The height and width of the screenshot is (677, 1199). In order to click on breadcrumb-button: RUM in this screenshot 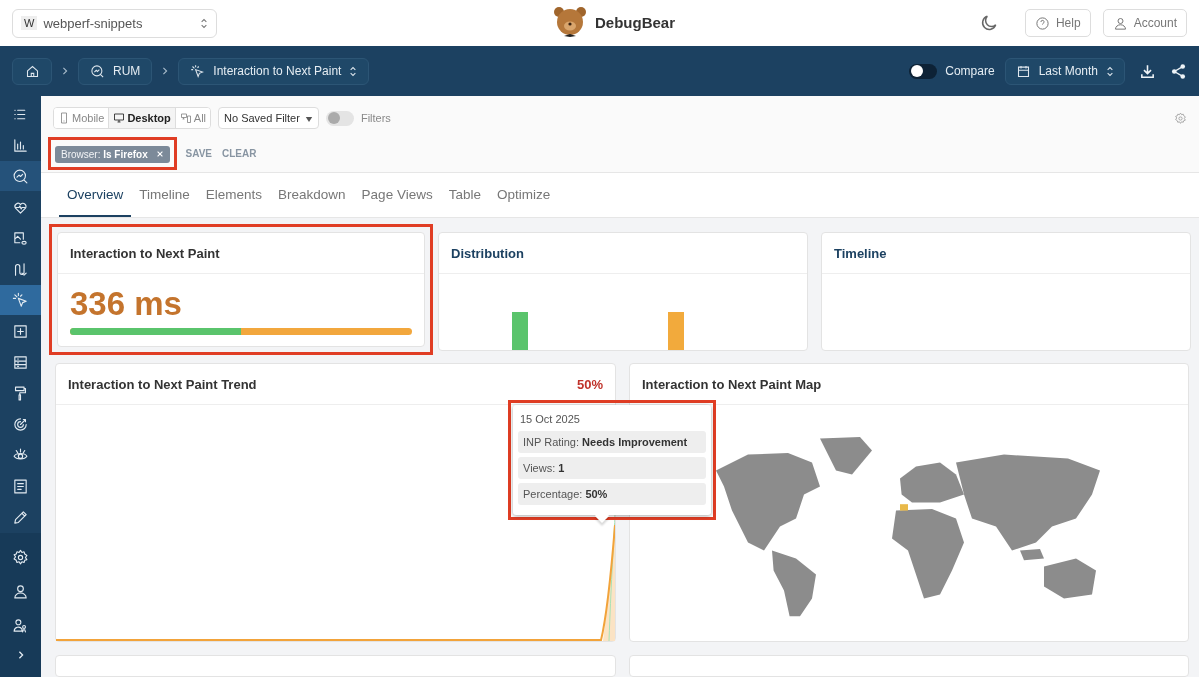, I will do `click(115, 71)`.